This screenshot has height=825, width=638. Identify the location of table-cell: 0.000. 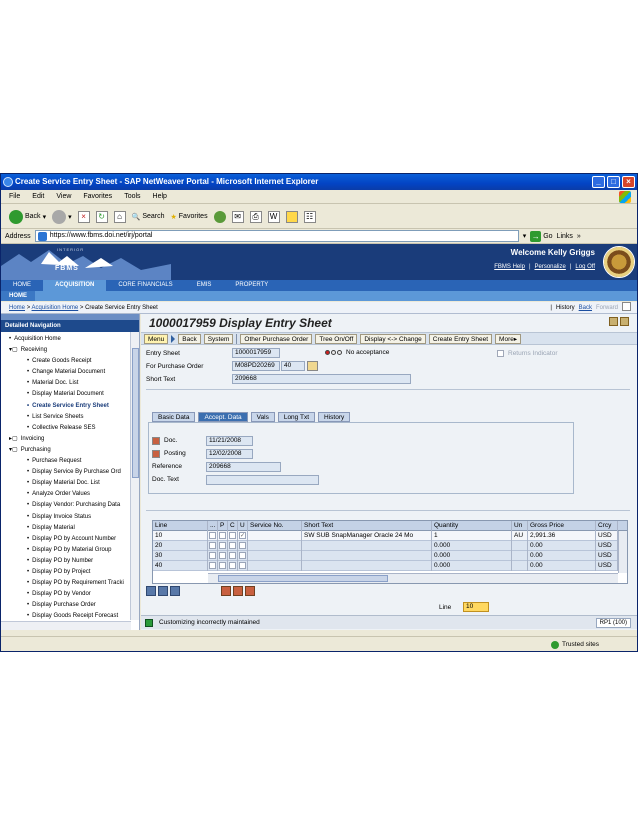
(472, 556).